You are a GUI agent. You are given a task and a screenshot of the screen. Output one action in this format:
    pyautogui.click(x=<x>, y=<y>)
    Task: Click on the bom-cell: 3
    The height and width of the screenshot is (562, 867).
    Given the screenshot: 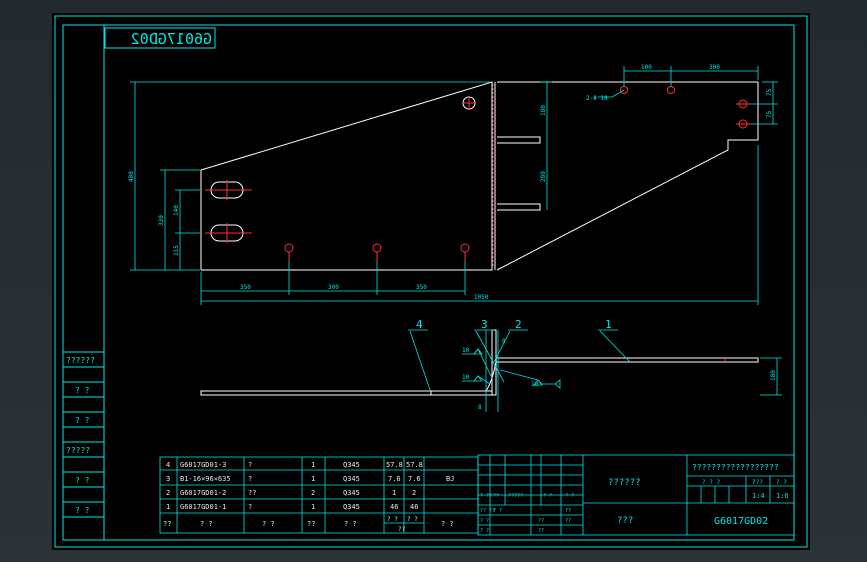 What is the action you would take?
    pyautogui.click(x=168, y=479)
    